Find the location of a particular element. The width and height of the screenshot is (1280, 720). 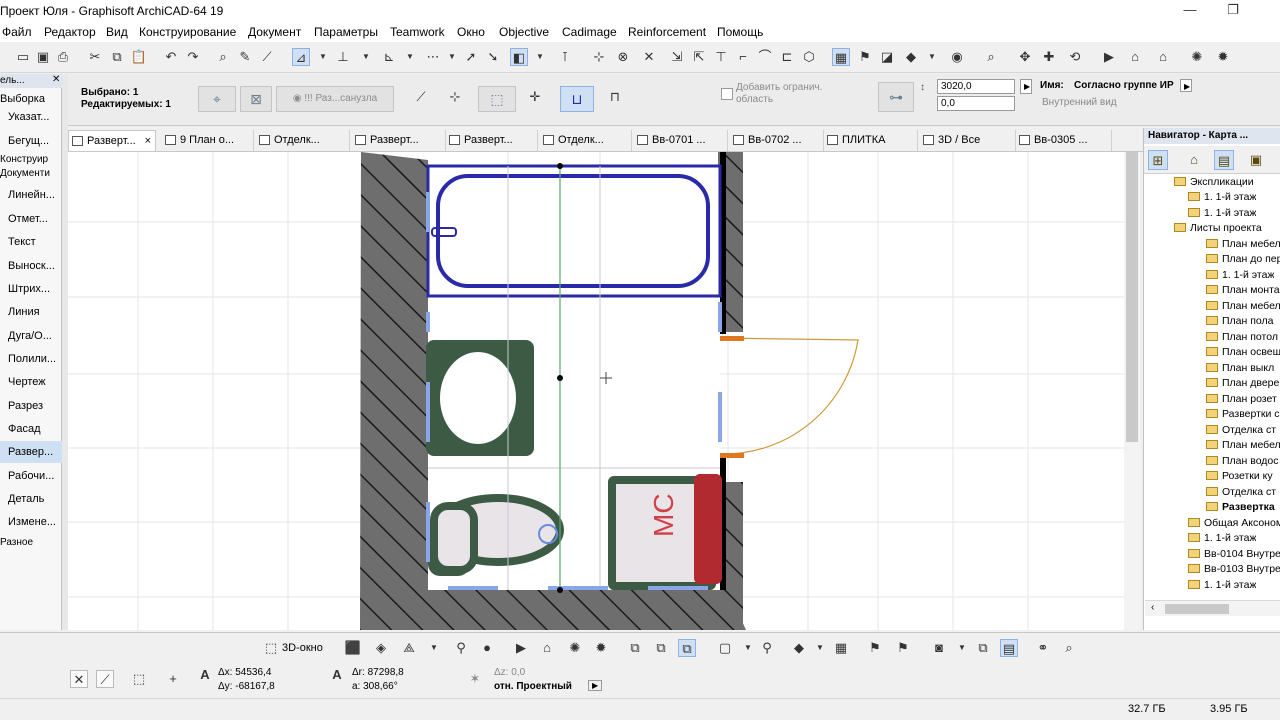

toolbox-item-text: Текст is located at coordinates (31, 242).